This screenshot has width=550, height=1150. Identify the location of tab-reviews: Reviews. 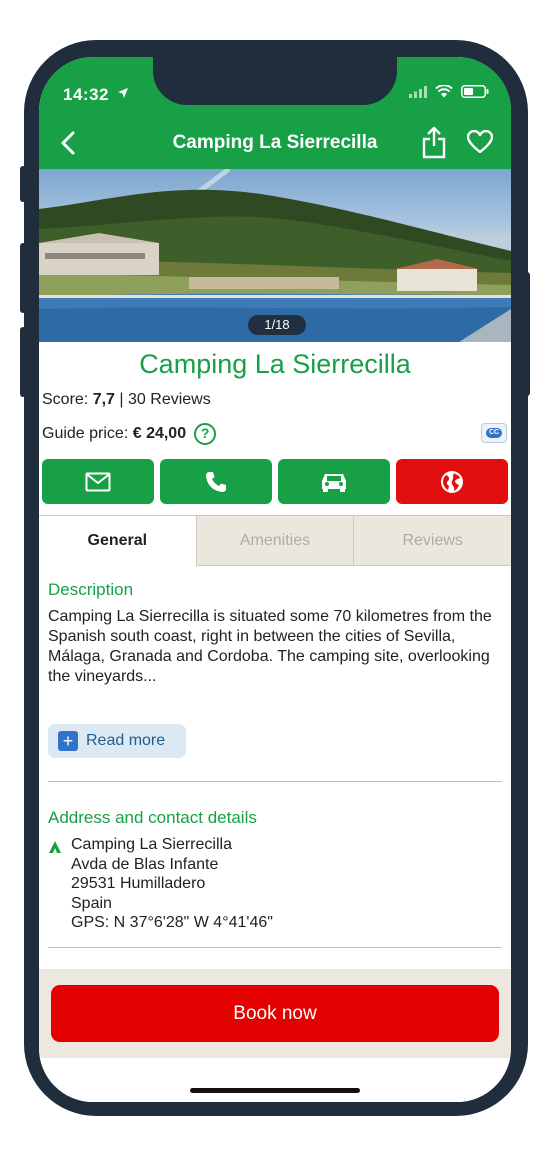
(432, 541).